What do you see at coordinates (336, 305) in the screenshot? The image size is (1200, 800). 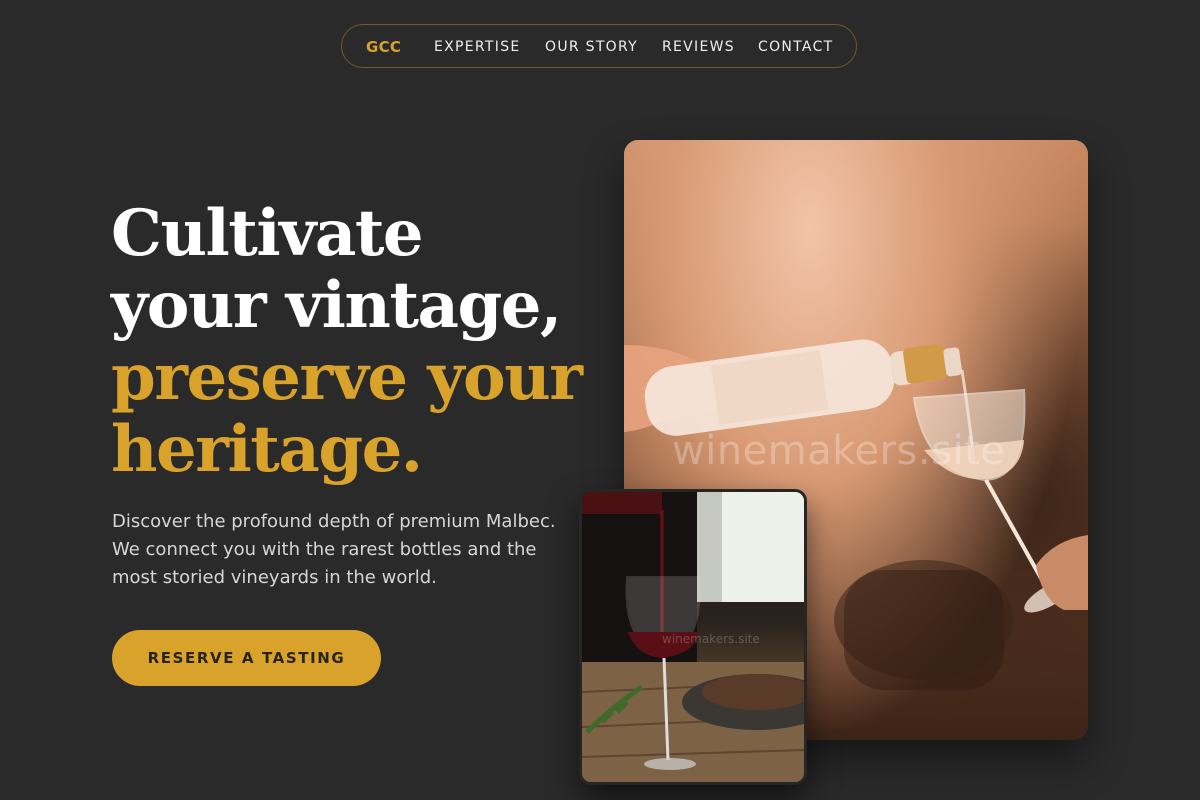 I see `headline-line-2: your vintage,` at bounding box center [336, 305].